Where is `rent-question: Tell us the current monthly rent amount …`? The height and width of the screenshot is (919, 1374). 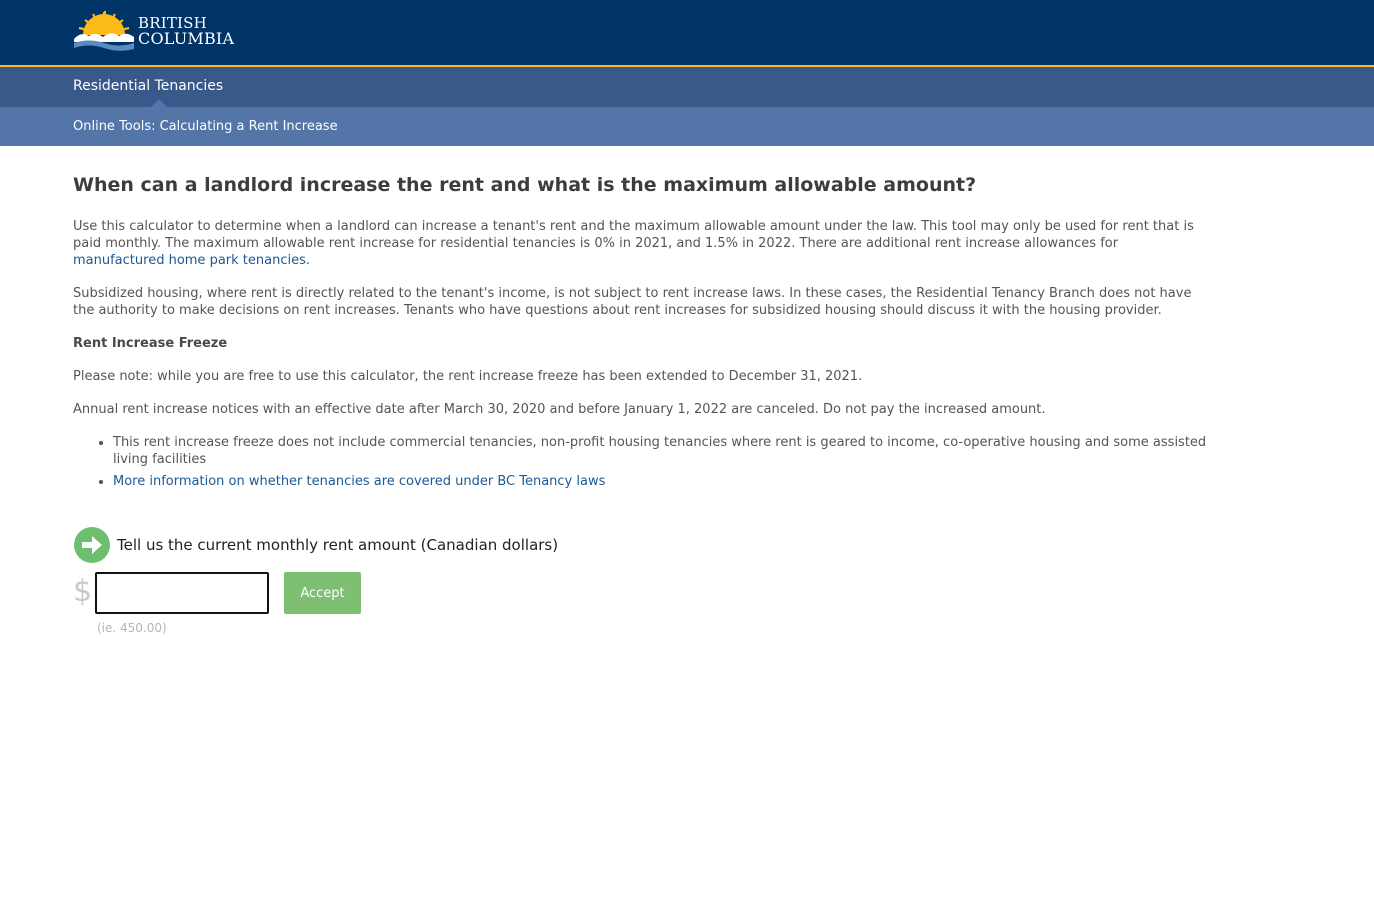 rent-question: Tell us the current monthly rent amount … is located at coordinates (316, 545).